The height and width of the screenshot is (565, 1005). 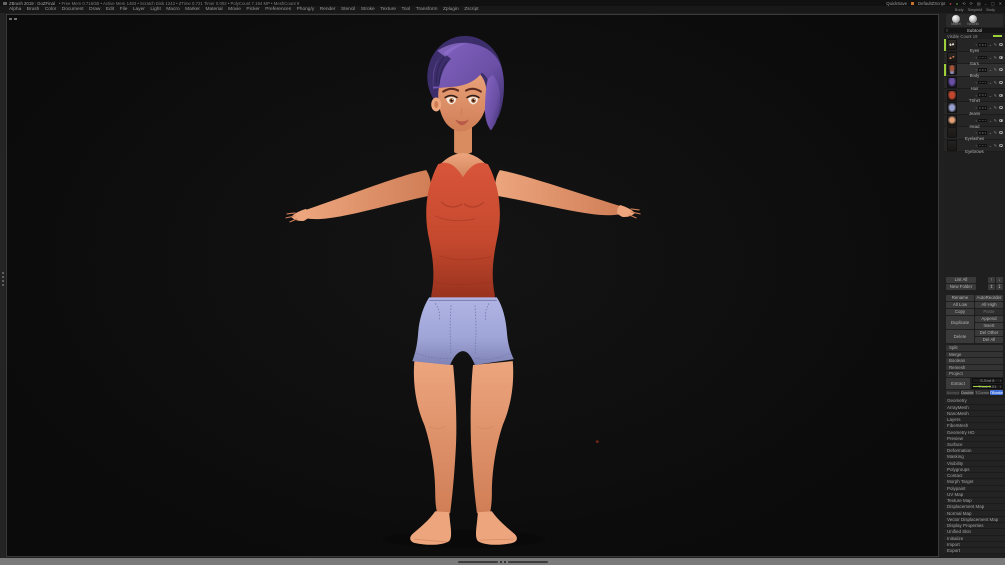 What do you see at coordinates (989, 340) in the screenshot?
I see `del-all-button: Del All` at bounding box center [989, 340].